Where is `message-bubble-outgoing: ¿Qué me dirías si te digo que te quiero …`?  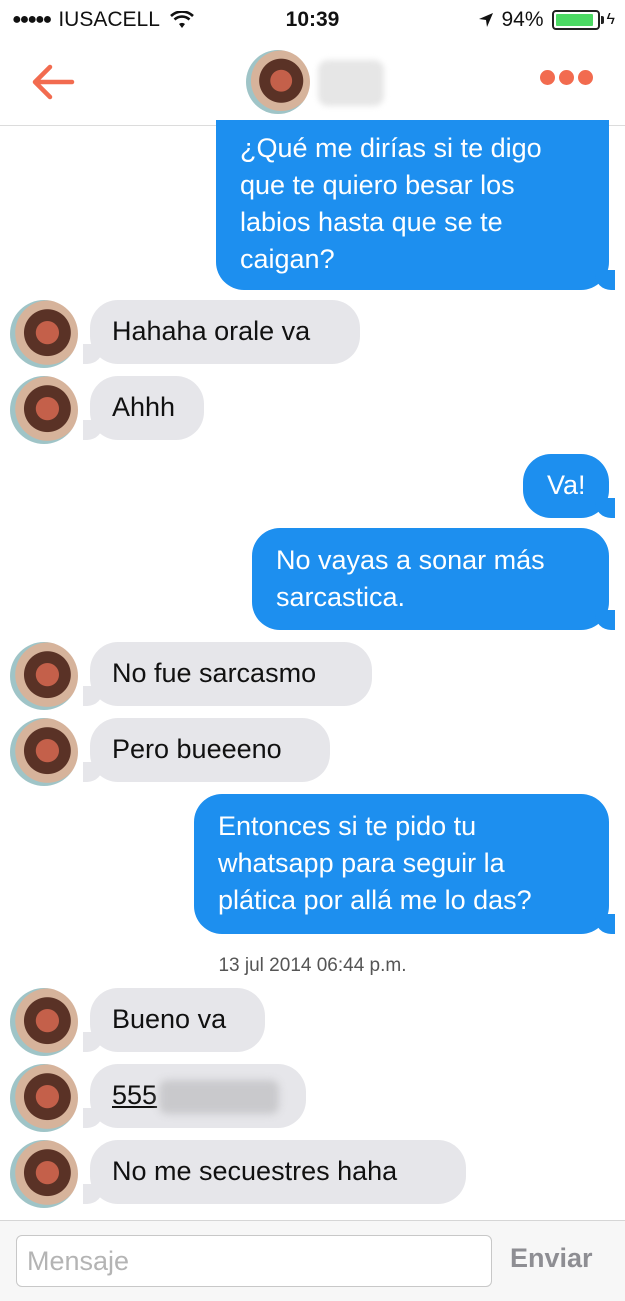
message-bubble-outgoing: ¿Qué me dirías si te digo que te quiero … is located at coordinates (415, 205).